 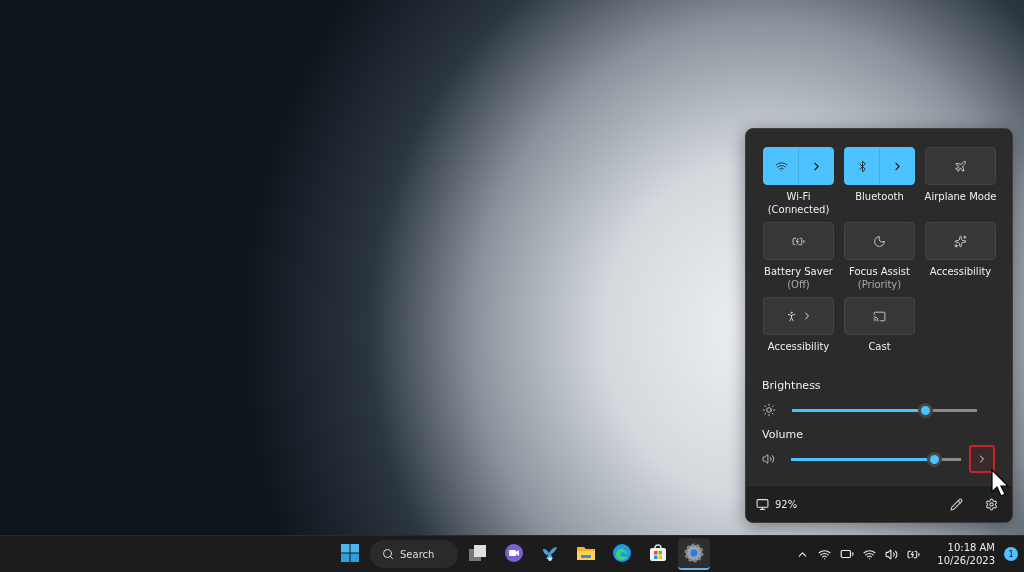 What do you see at coordinates (879, 271) in the screenshot?
I see `tile-label: Focus Assist` at bounding box center [879, 271].